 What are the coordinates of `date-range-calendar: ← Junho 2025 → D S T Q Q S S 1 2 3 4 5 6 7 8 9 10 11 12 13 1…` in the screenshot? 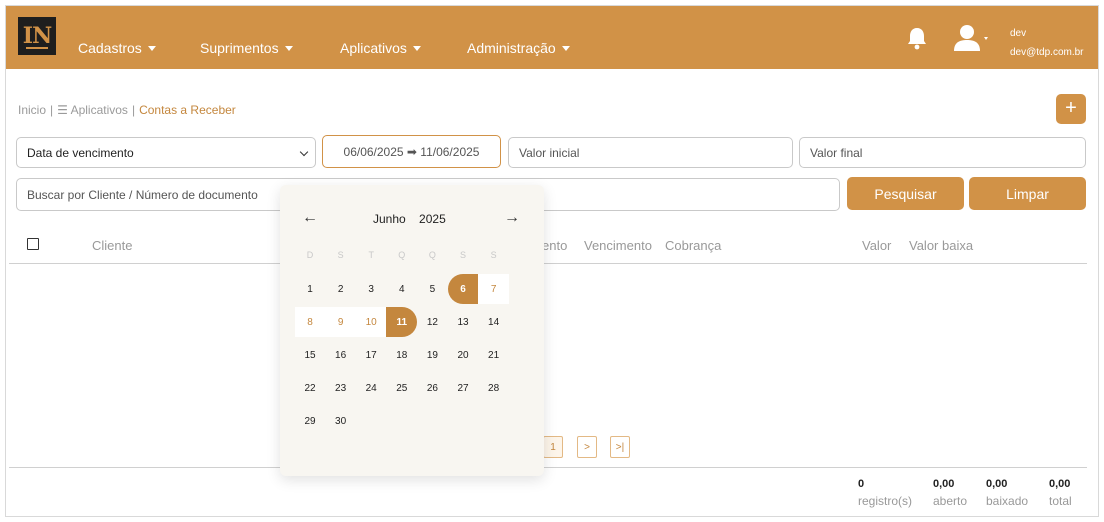 It's located at (412, 330).